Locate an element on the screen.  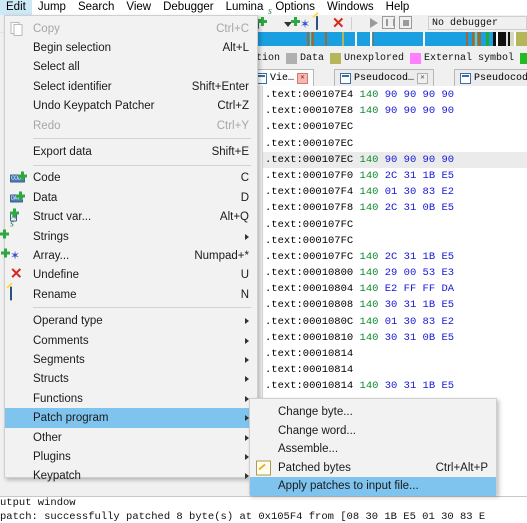
menu-debugger: Debugger is located at coordinates (188, 8).